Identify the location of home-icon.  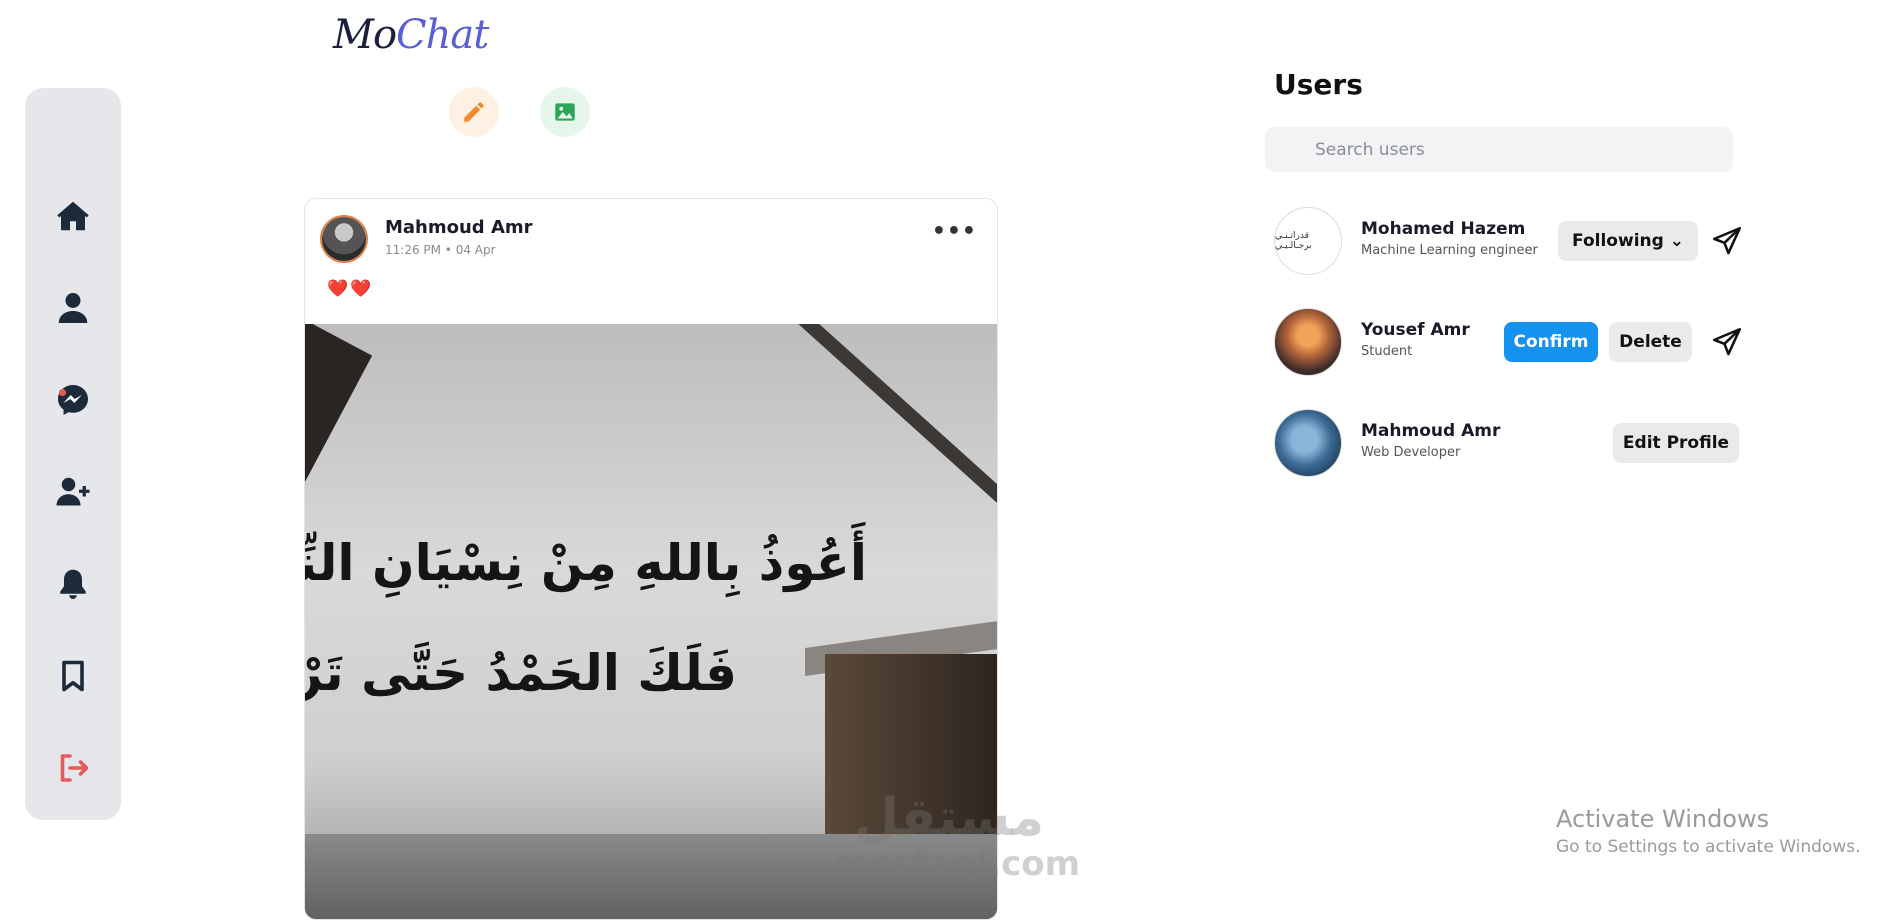
(73, 216).